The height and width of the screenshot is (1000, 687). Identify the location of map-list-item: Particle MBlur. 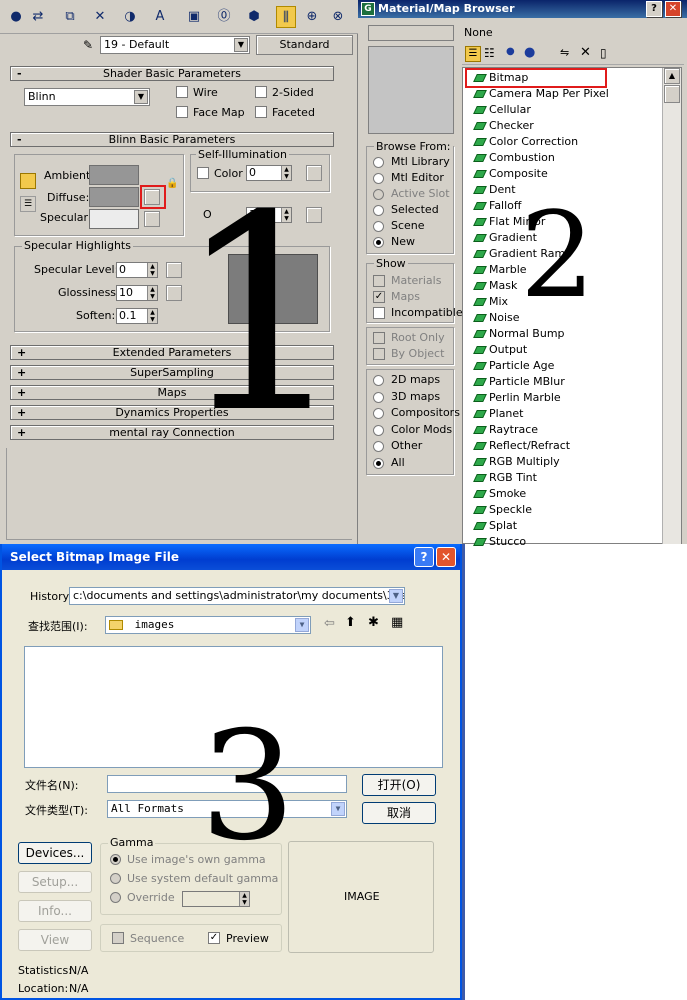
(519, 382).